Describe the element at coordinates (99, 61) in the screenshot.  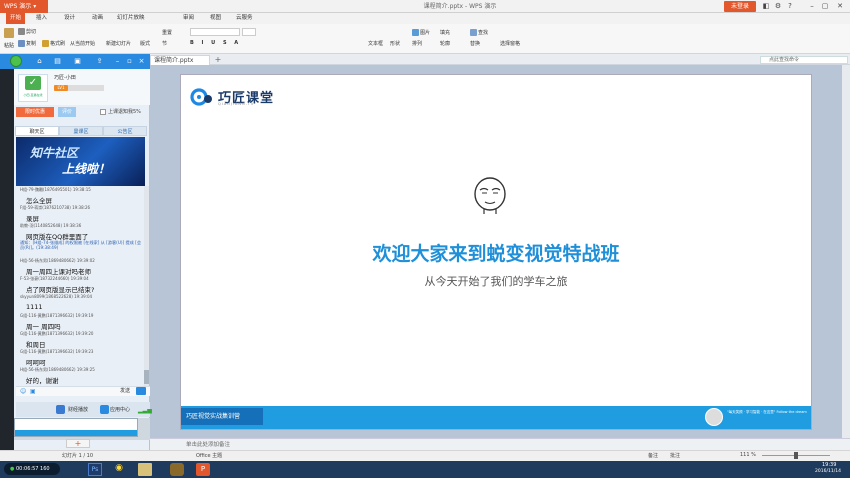
I see `upload-icon: ⇪` at that location.